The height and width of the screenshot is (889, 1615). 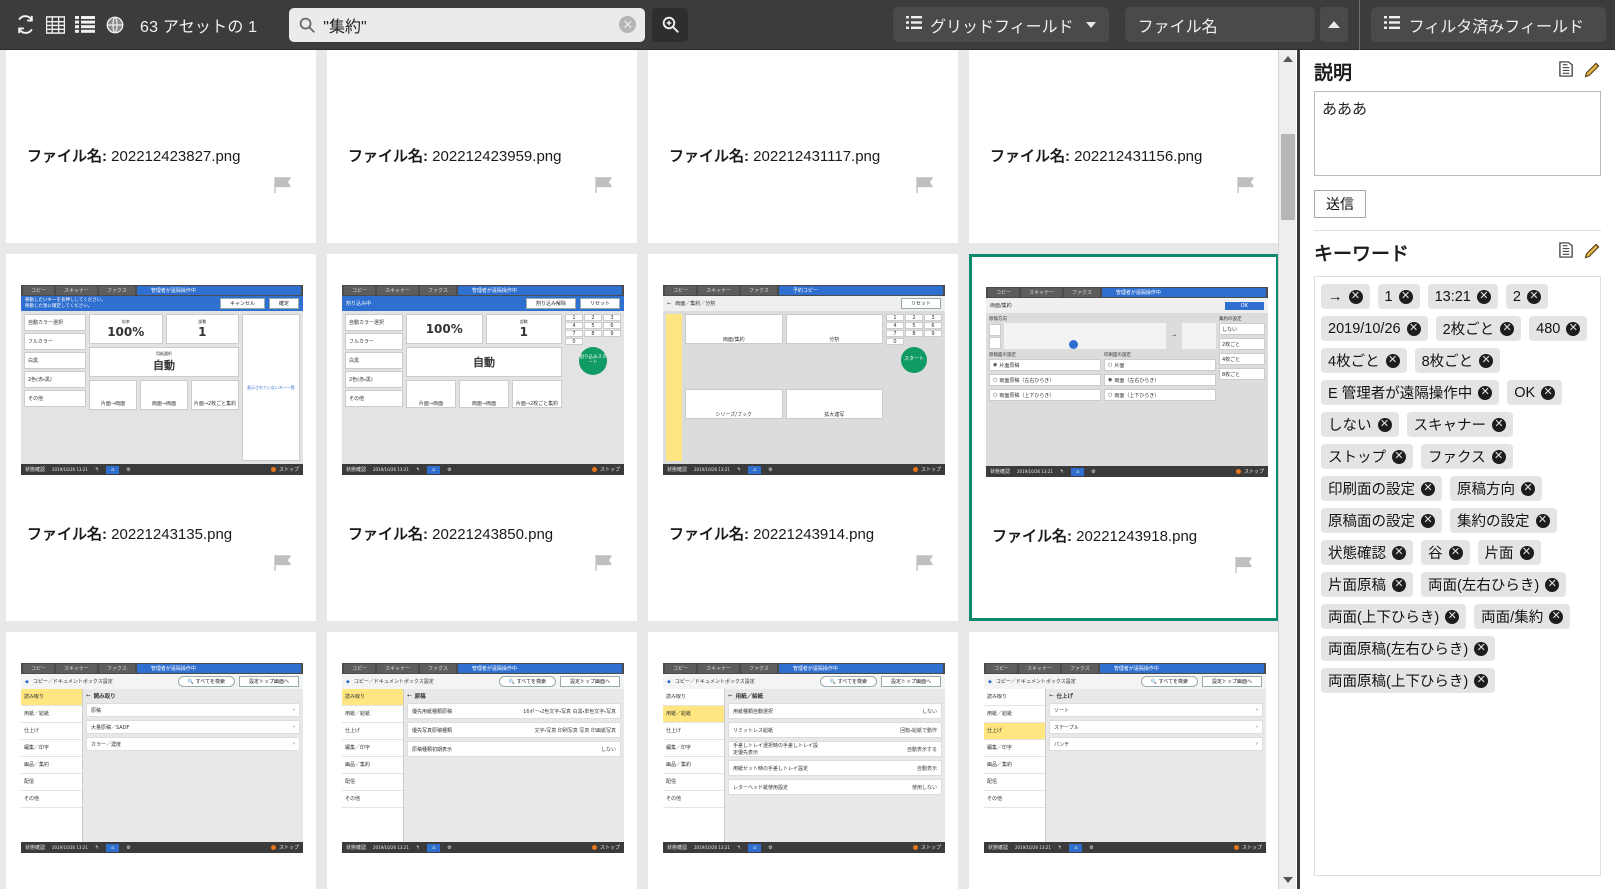 What do you see at coordinates (1045, 395) in the screenshot?
I see `mfp-radio-option: ○ 両面原稿（上下ひらき）` at bounding box center [1045, 395].